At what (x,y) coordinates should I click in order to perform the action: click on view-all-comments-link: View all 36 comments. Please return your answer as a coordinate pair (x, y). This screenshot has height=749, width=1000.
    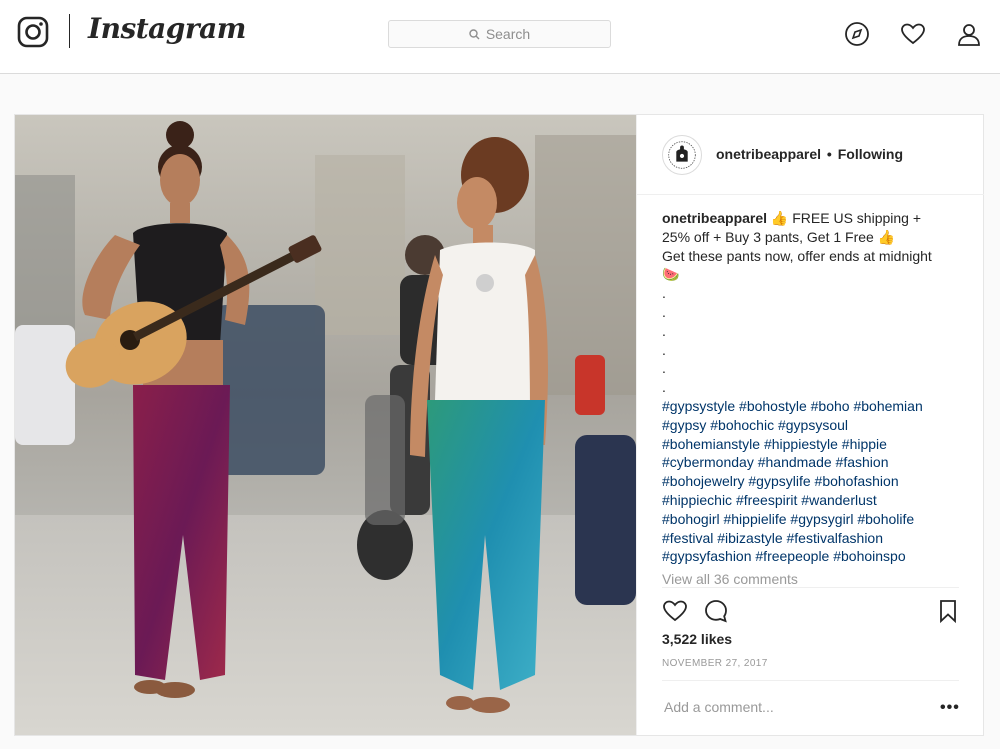
    Looking at the image, I should click on (730, 579).